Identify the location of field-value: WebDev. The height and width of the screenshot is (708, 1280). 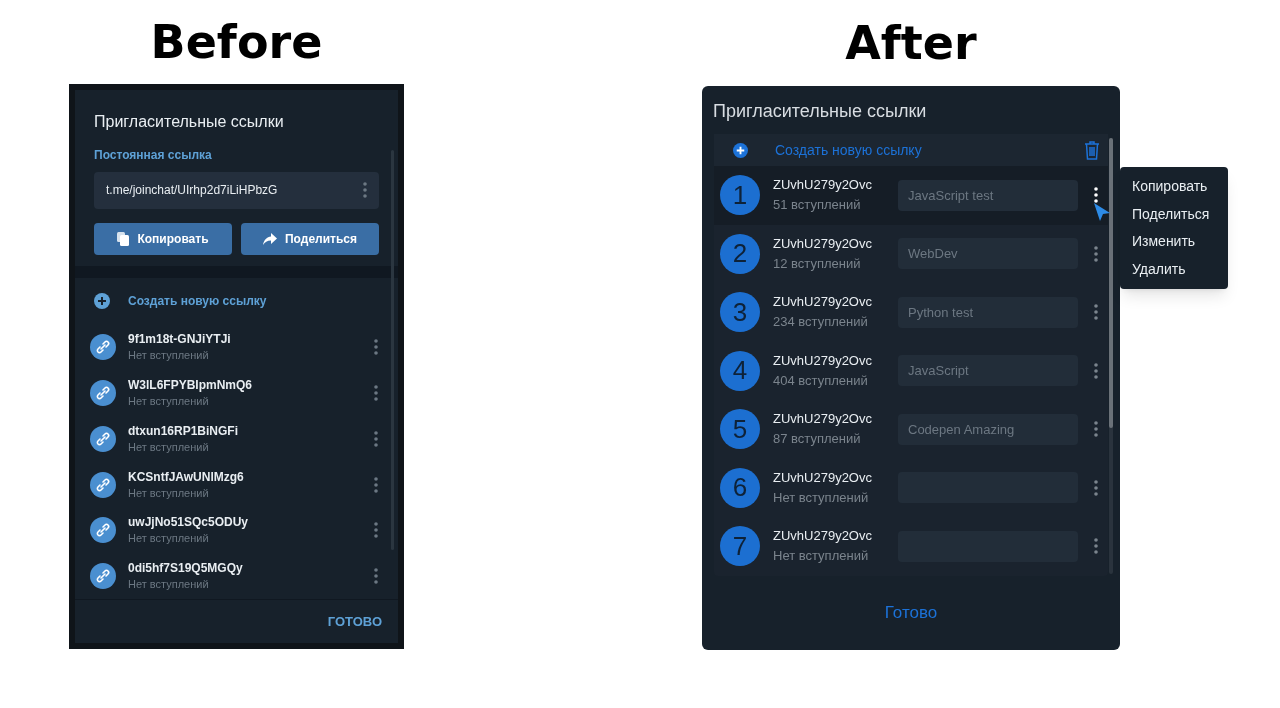
(933, 254).